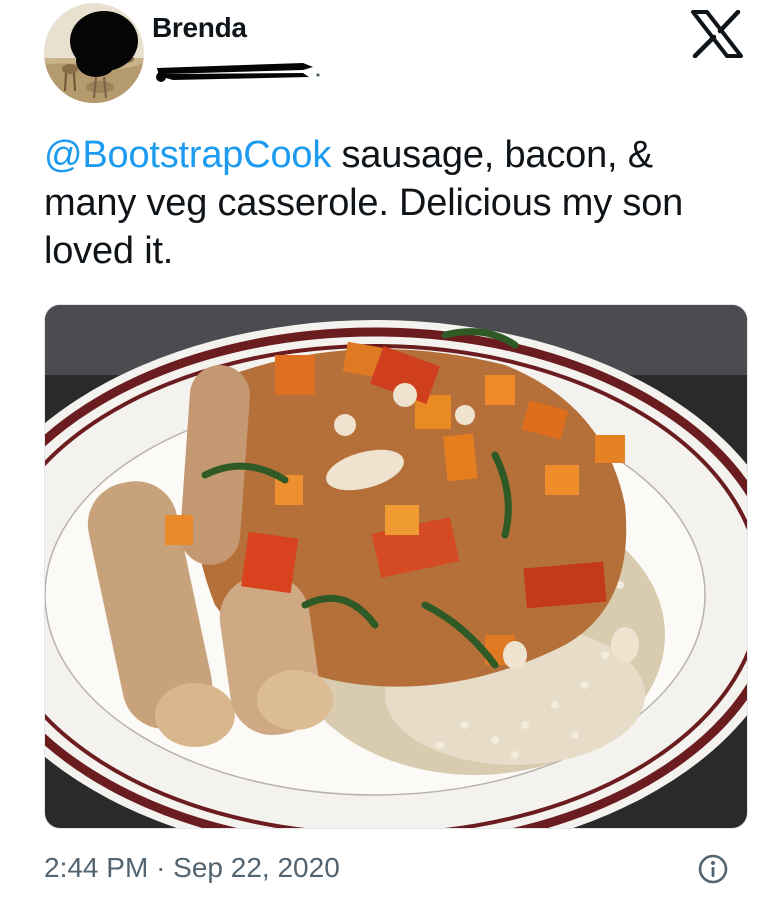  I want to click on avatar-image, so click(94, 53).